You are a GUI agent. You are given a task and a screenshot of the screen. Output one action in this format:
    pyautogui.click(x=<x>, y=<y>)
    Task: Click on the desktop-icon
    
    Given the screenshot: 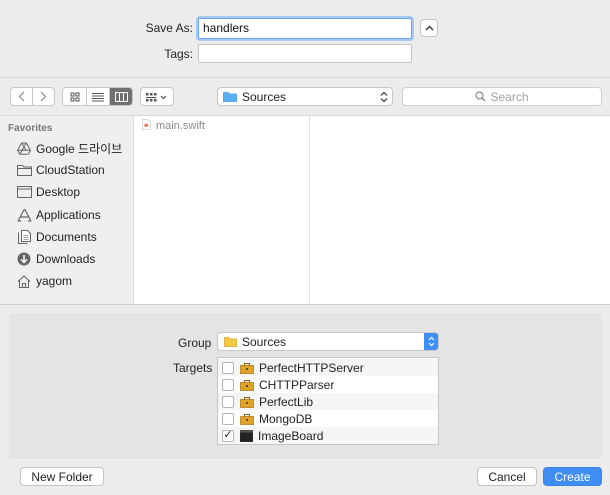 What is the action you would take?
    pyautogui.click(x=24, y=192)
    